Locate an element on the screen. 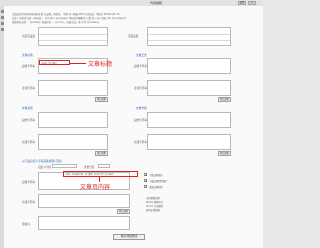 This screenshot has height=248, width=320. replace-textarea is located at coordinates (84, 223).